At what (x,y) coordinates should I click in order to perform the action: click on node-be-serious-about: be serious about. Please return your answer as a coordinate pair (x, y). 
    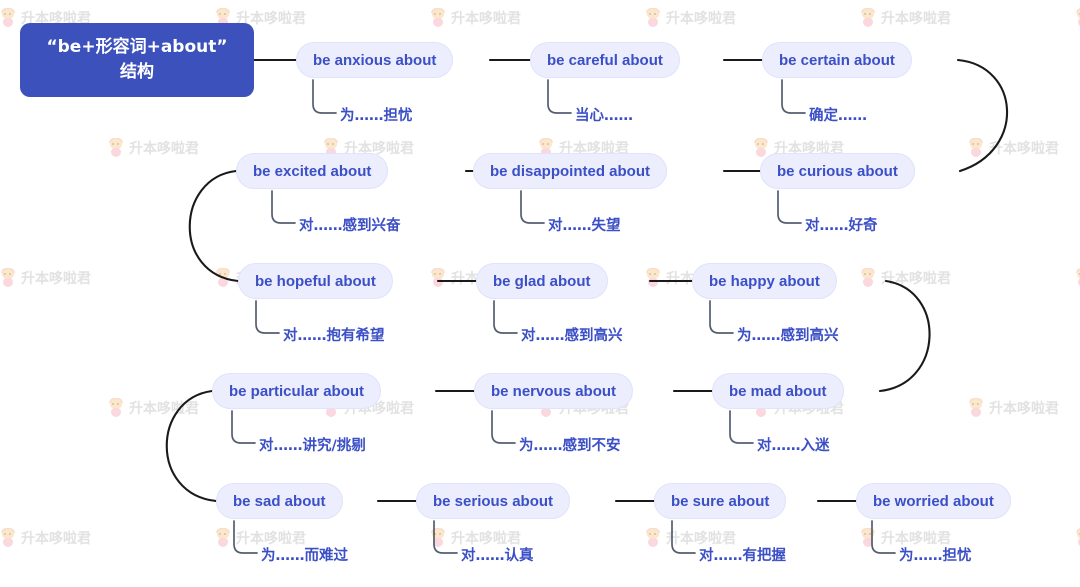
    Looking at the image, I should click on (493, 501).